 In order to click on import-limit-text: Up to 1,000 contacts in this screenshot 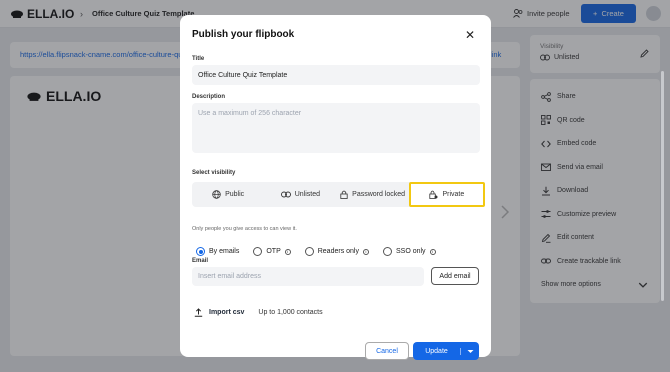, I will do `click(290, 312)`.